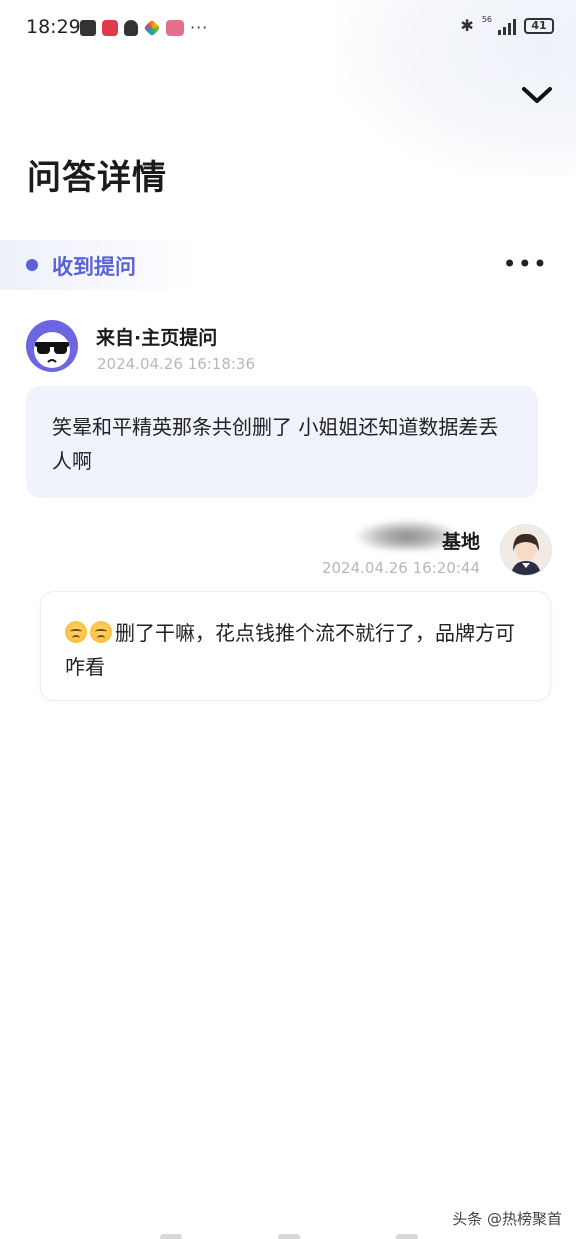 The width and height of the screenshot is (576, 1239). Describe the element at coordinates (175, 27) in the screenshot. I see `app-pink-icon` at that location.